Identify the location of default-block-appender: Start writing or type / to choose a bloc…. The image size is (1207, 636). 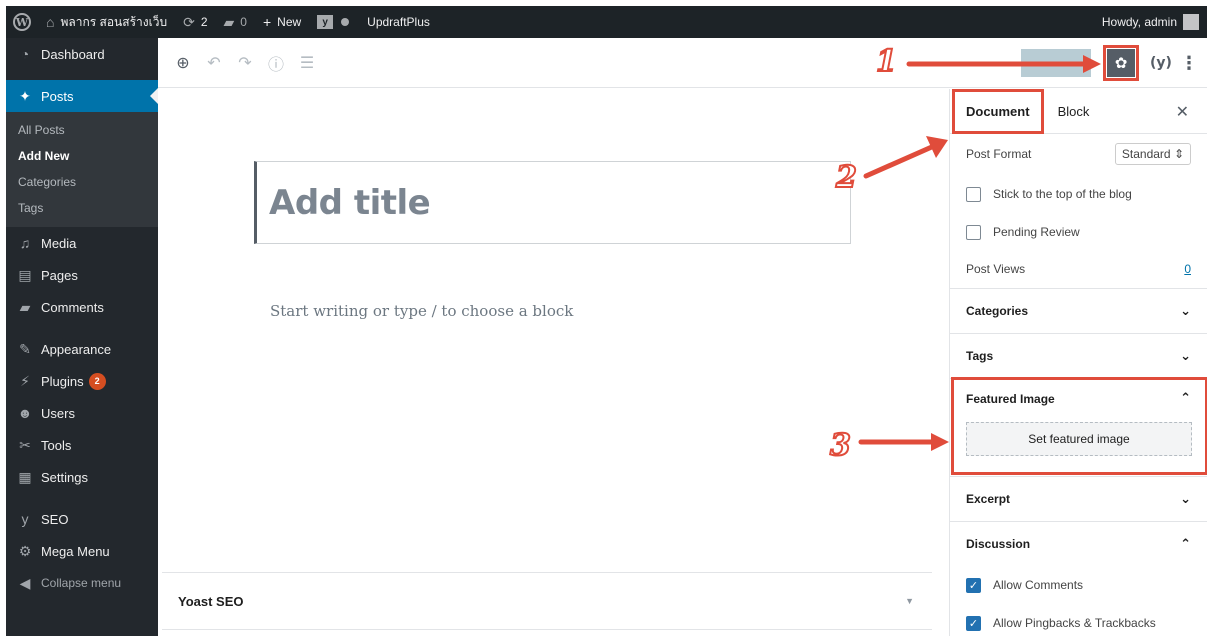
(421, 311).